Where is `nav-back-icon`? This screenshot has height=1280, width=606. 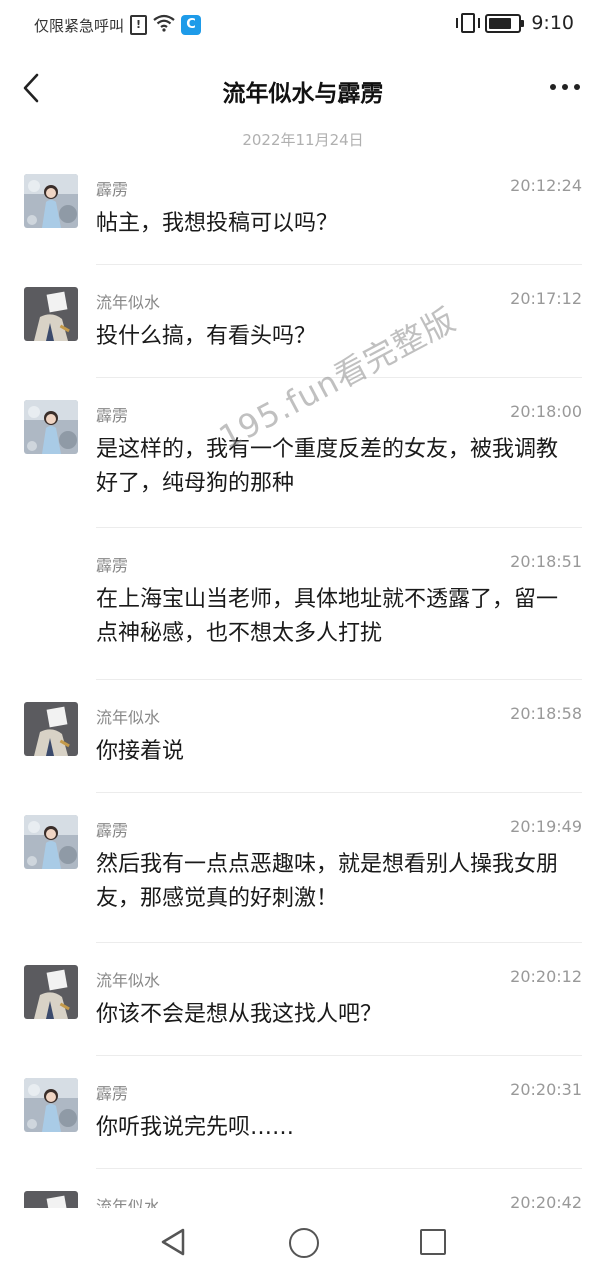 nav-back-icon is located at coordinates (173, 1242).